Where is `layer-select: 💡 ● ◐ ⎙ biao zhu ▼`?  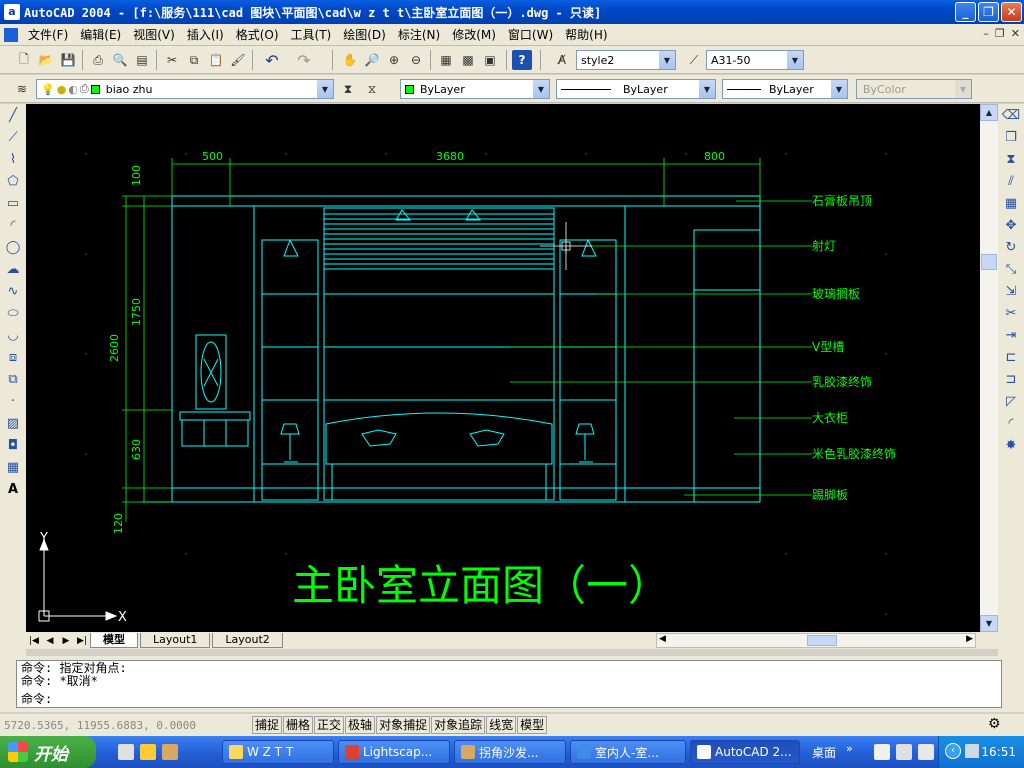
layer-select: 💡 ● ◐ ⎙ biao zhu ▼ is located at coordinates (185, 89).